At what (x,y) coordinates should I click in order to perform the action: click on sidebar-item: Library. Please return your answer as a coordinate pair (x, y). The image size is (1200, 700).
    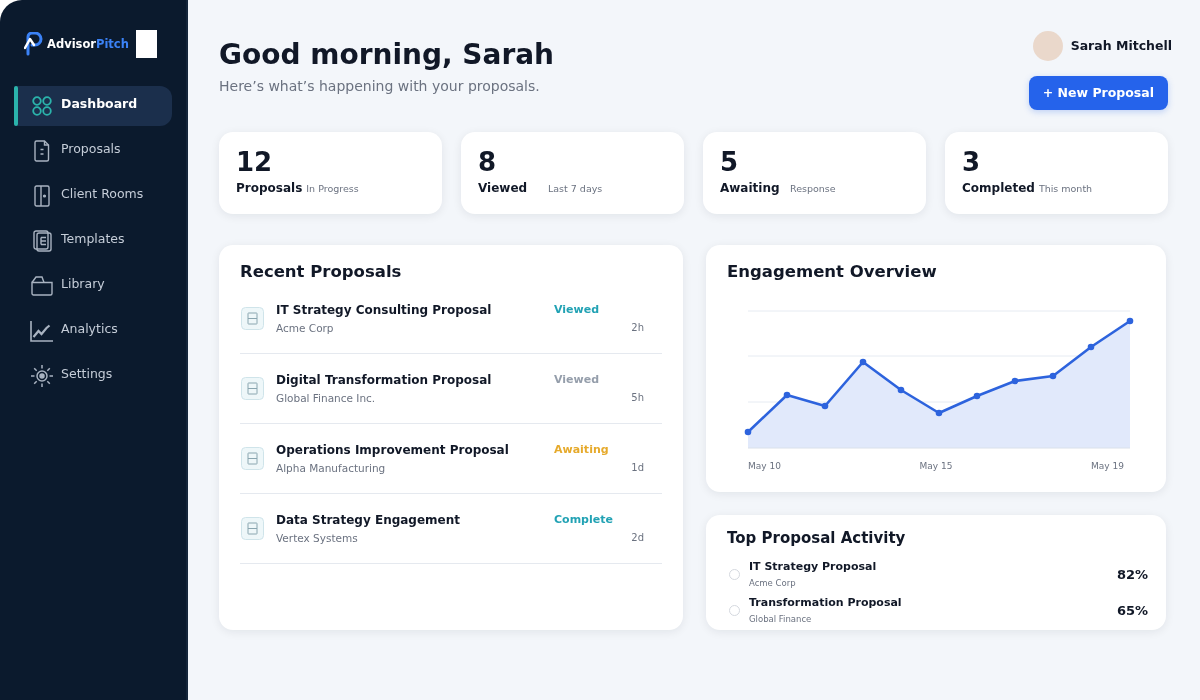
    Looking at the image, I should click on (93, 286).